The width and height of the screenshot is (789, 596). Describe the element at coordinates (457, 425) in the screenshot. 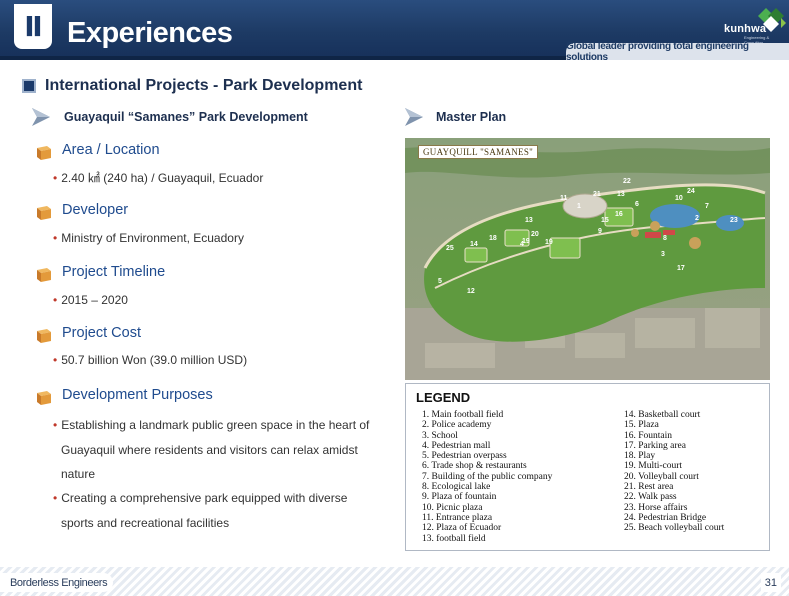

I see `legend-item: 2. Police academy` at that location.